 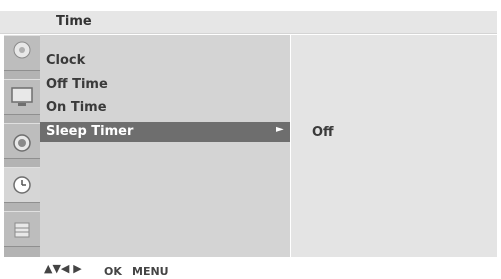 I want to click on category-icon-column, so click(x=22, y=146).